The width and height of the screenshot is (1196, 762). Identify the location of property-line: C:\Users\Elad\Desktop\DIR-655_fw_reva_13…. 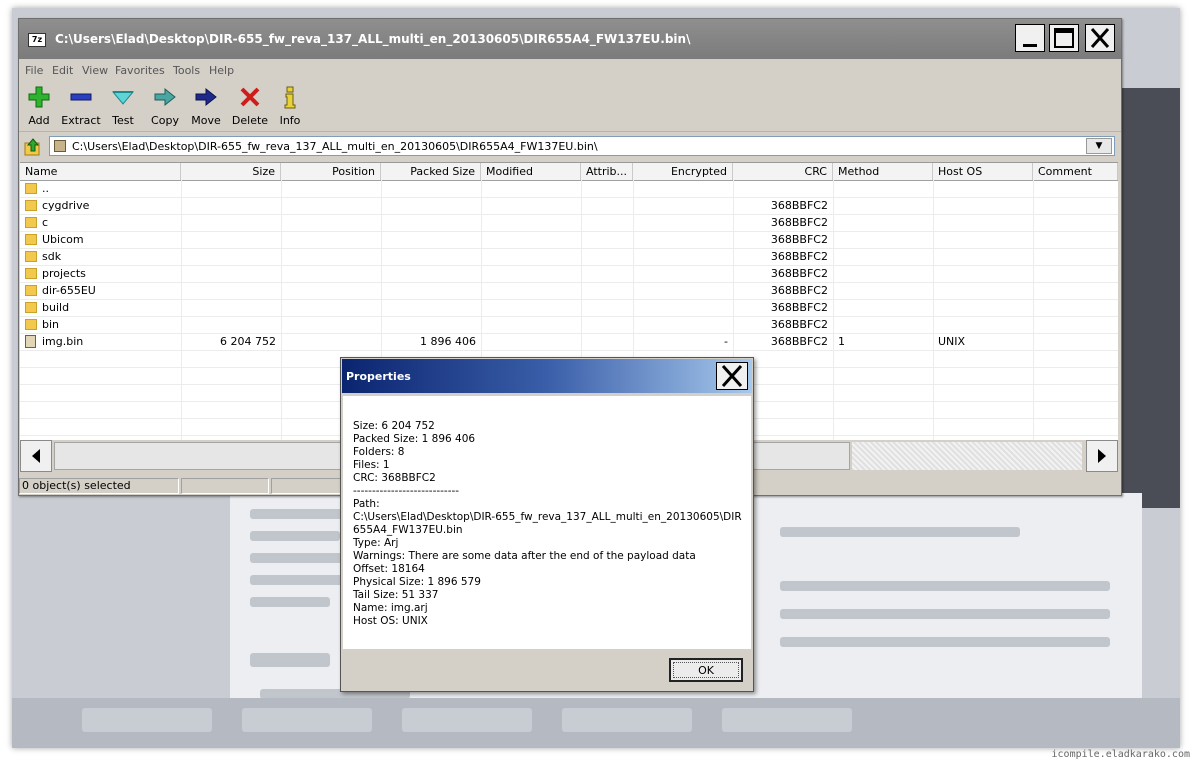
(547, 517).